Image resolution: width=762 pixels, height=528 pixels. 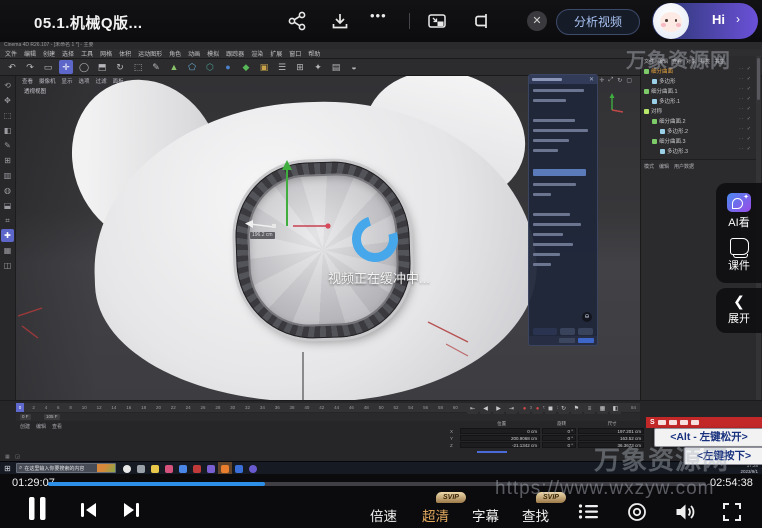 What do you see at coordinates (588, 511) in the screenshot?
I see `playlist-icon` at bounding box center [588, 511].